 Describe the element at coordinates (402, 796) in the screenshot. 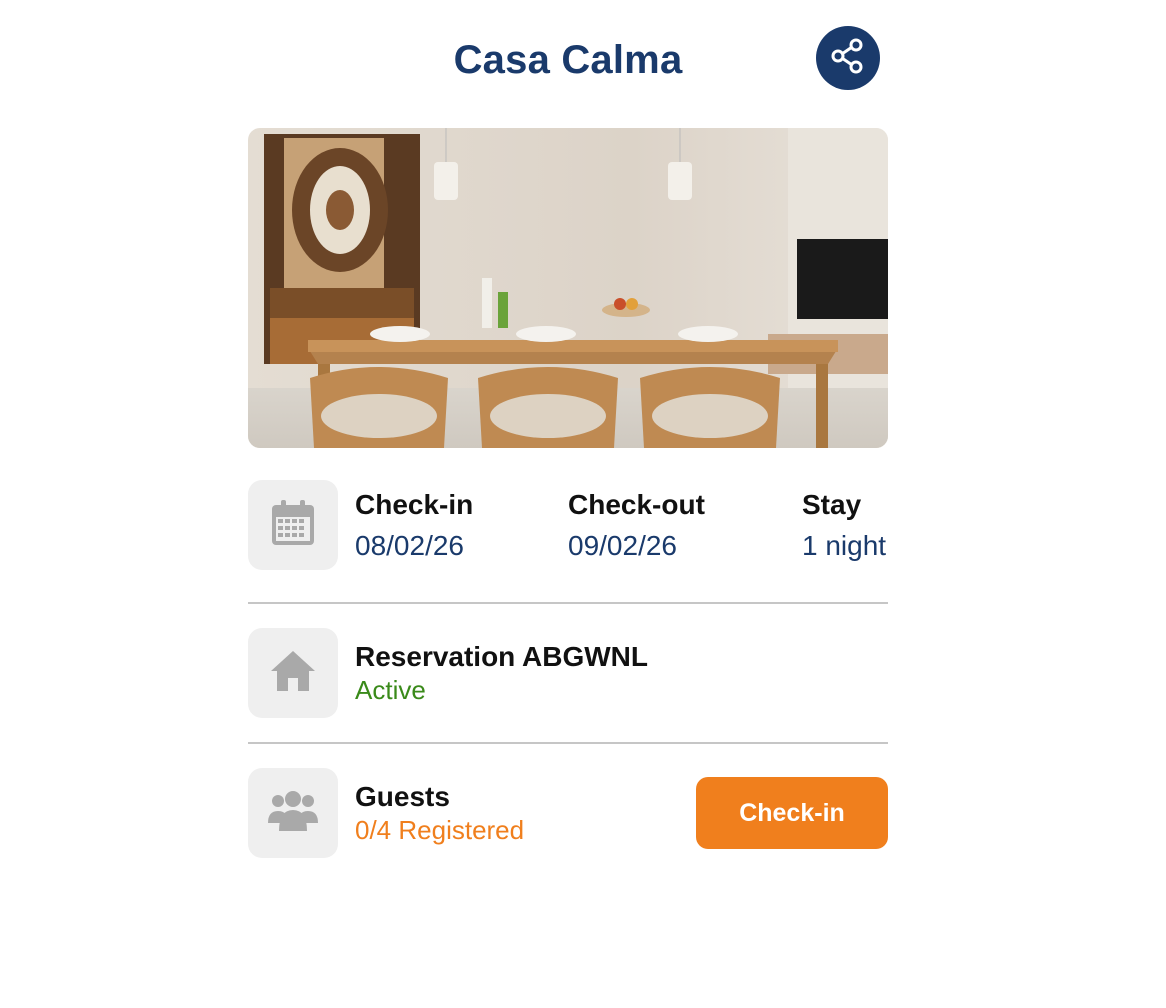

I see `guests-label: Guests` at that location.